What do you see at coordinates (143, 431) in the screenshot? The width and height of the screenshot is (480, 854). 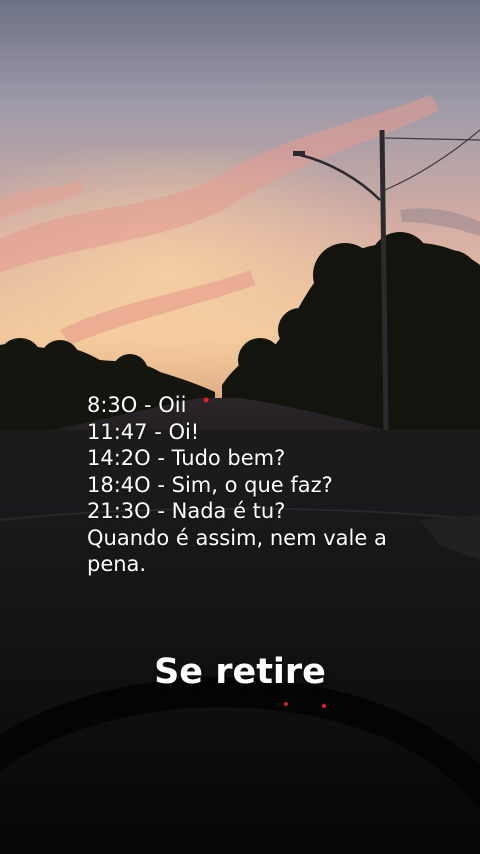 I see `caption-line: 11:47 - Oi!` at bounding box center [143, 431].